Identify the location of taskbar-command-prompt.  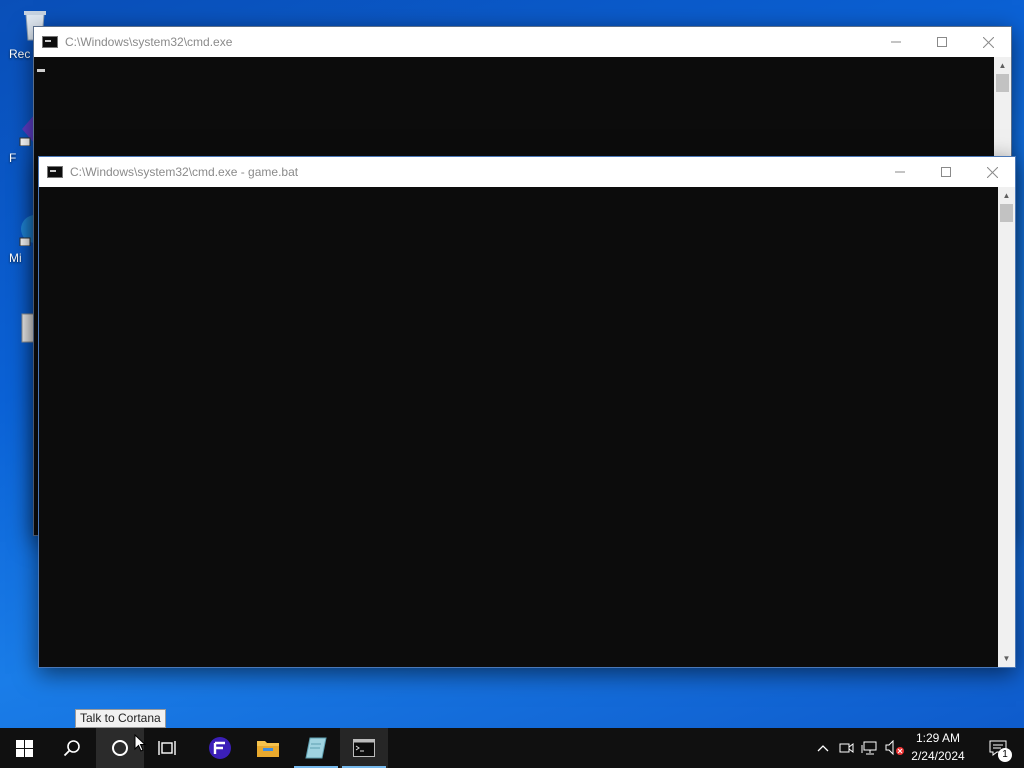
(364, 748).